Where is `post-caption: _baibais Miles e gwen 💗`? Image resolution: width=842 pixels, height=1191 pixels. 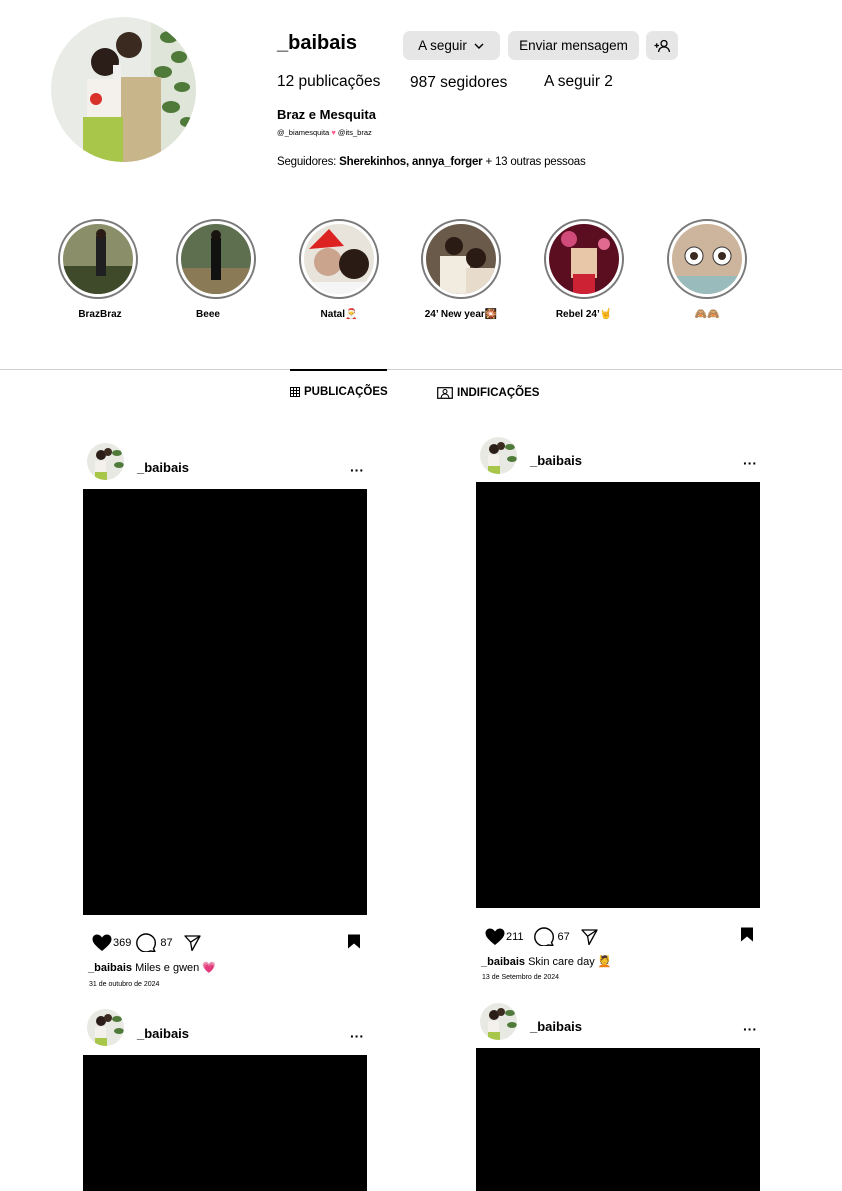 post-caption: _baibais Miles e gwen 💗 is located at coordinates (152, 967).